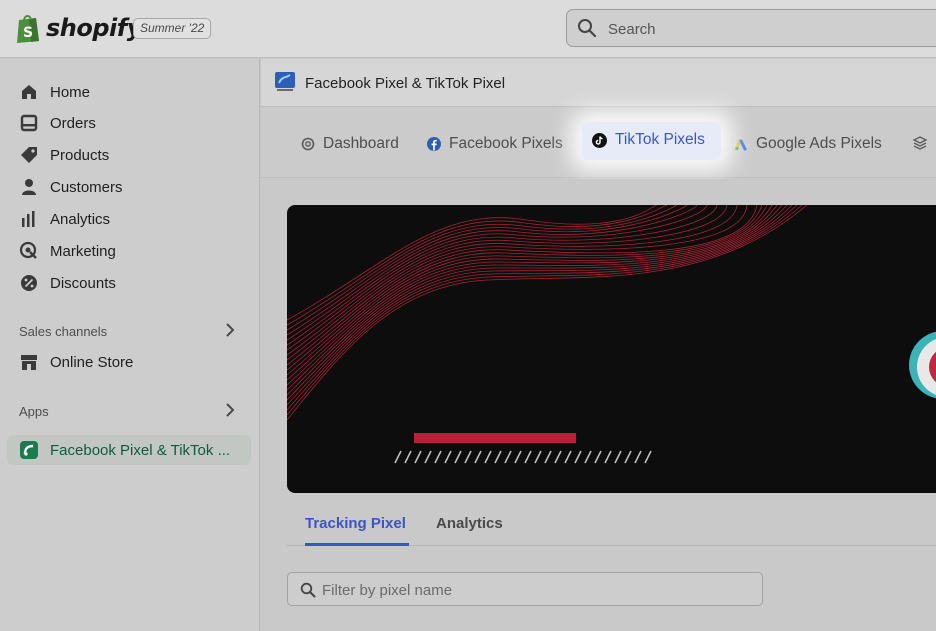 This screenshot has height=631, width=936. I want to click on apps-heading: Apps, so click(34, 411).